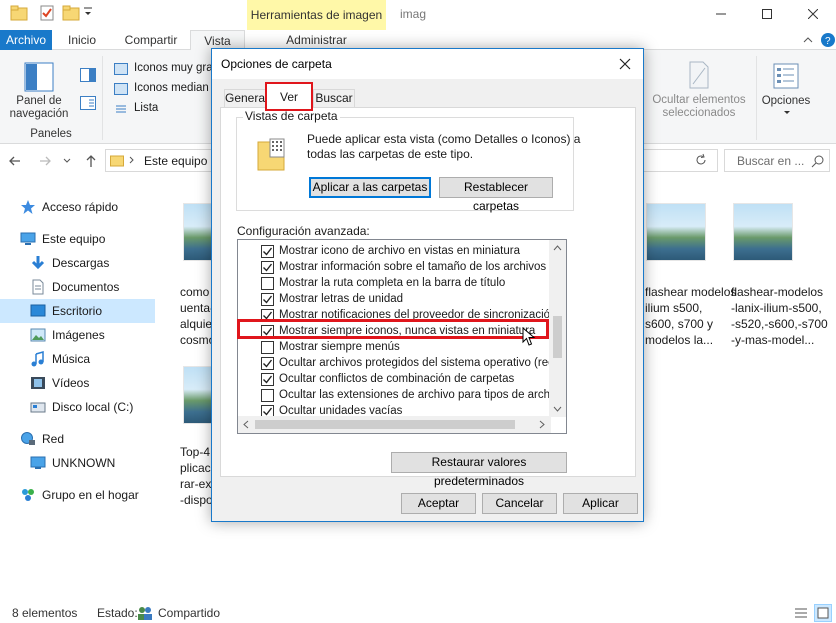 The height and width of the screenshot is (623, 836). What do you see at coordinates (145, 613) in the screenshot?
I see `shared-users-icon` at bounding box center [145, 613].